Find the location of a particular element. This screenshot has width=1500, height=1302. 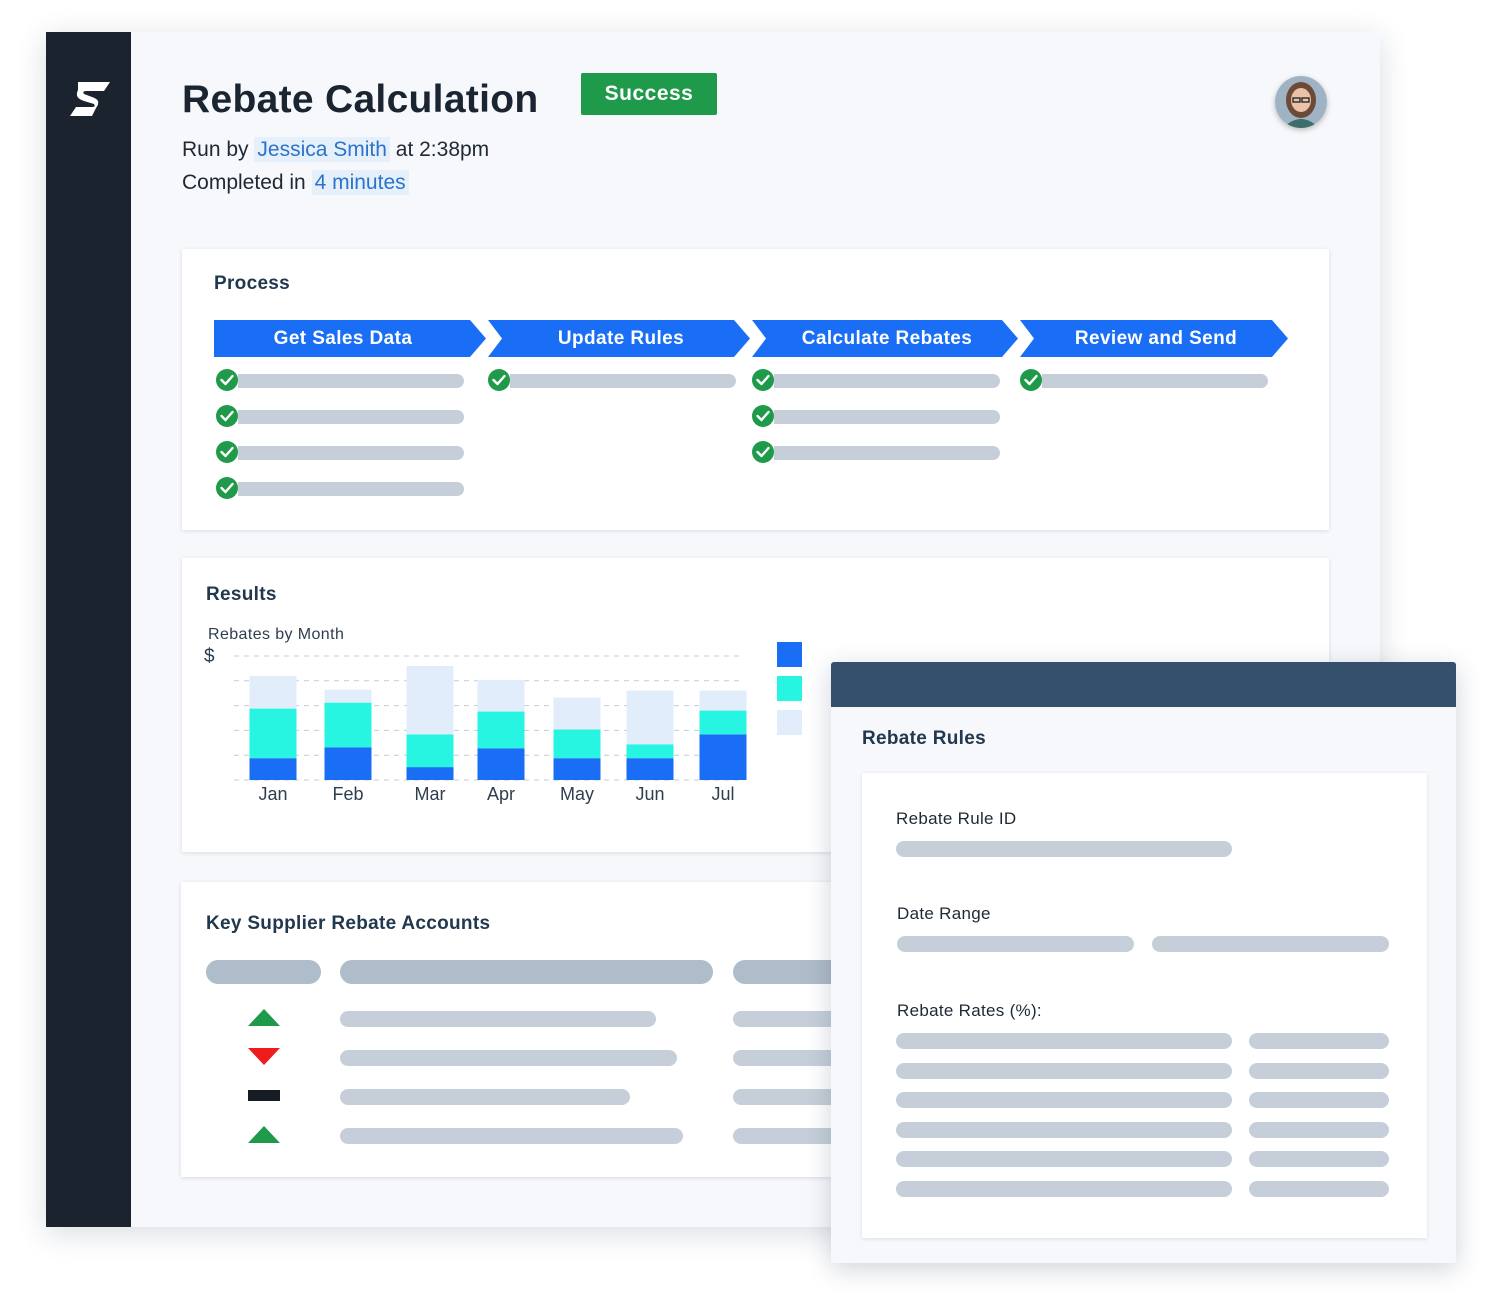

step-label: Update Rules is located at coordinates (621, 338).